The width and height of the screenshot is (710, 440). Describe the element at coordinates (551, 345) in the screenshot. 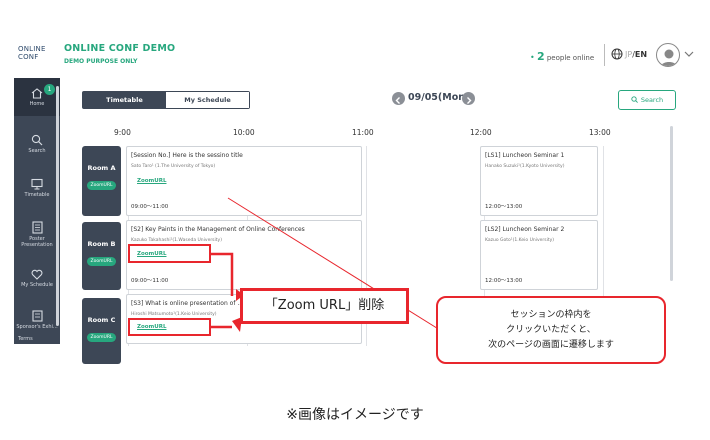

I see `note-line: 次のページの画面に遷移します` at that location.